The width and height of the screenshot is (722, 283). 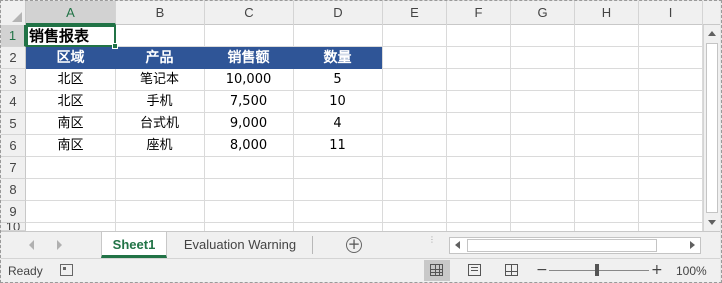 I want to click on cell-c2-header: 销售额, so click(x=248, y=58).